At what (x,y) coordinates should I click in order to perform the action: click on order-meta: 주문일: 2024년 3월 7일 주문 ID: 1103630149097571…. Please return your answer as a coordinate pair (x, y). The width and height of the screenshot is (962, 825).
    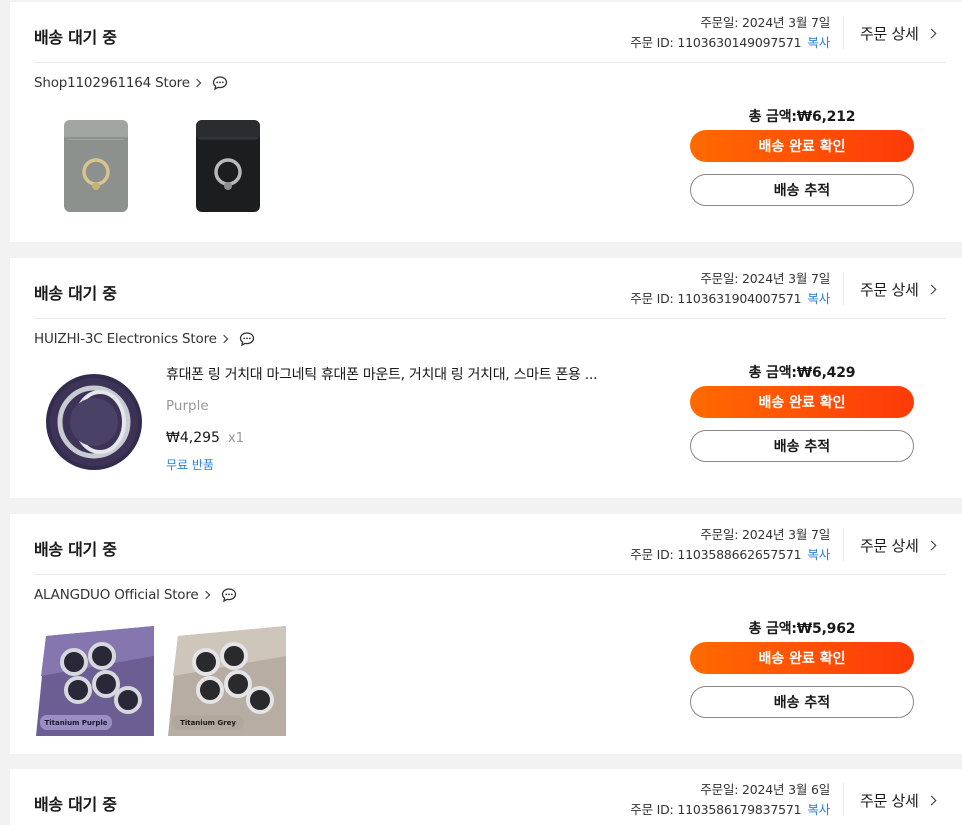
    Looking at the image, I should click on (730, 33).